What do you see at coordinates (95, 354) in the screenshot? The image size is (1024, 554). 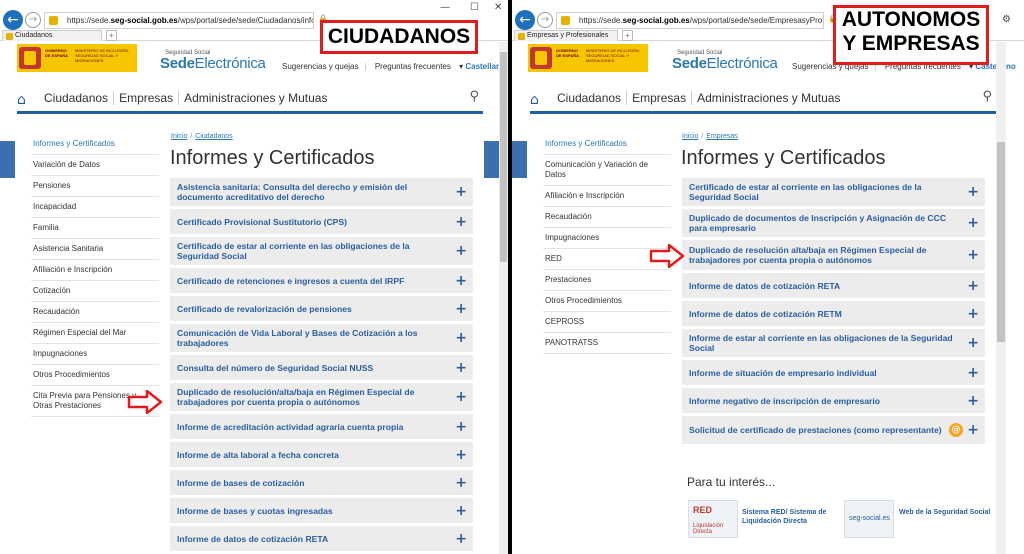 I see `sidebar-item: Impugnaciones` at bounding box center [95, 354].